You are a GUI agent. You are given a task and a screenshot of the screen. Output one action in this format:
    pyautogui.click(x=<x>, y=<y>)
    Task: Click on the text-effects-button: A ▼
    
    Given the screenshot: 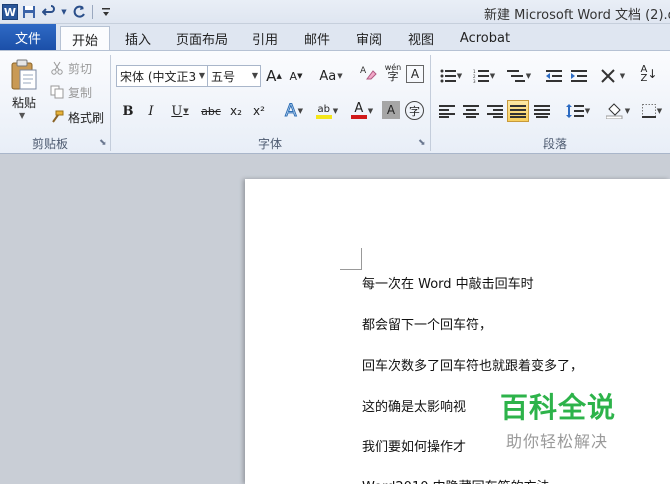 What is the action you would take?
    pyautogui.click(x=294, y=111)
    